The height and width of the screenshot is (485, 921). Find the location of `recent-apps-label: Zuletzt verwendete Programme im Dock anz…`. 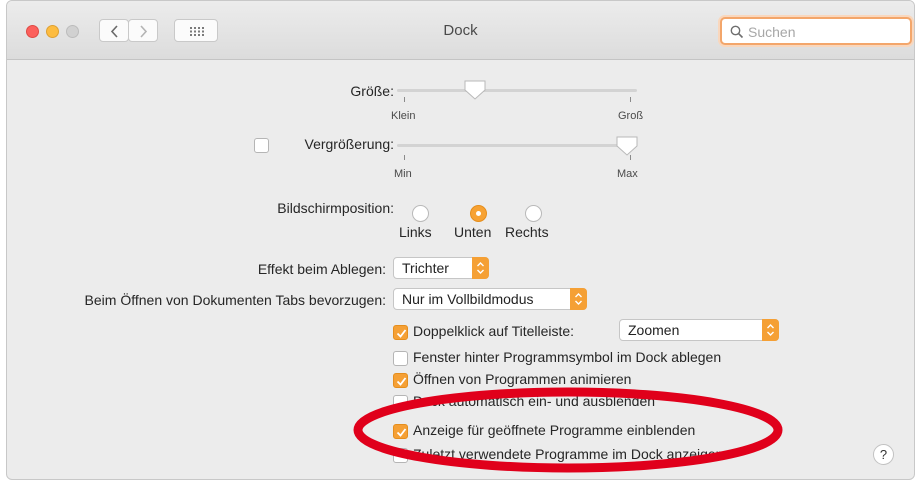

recent-apps-label: Zuletzt verwendete Programme im Dock anz… is located at coordinates (568, 454).